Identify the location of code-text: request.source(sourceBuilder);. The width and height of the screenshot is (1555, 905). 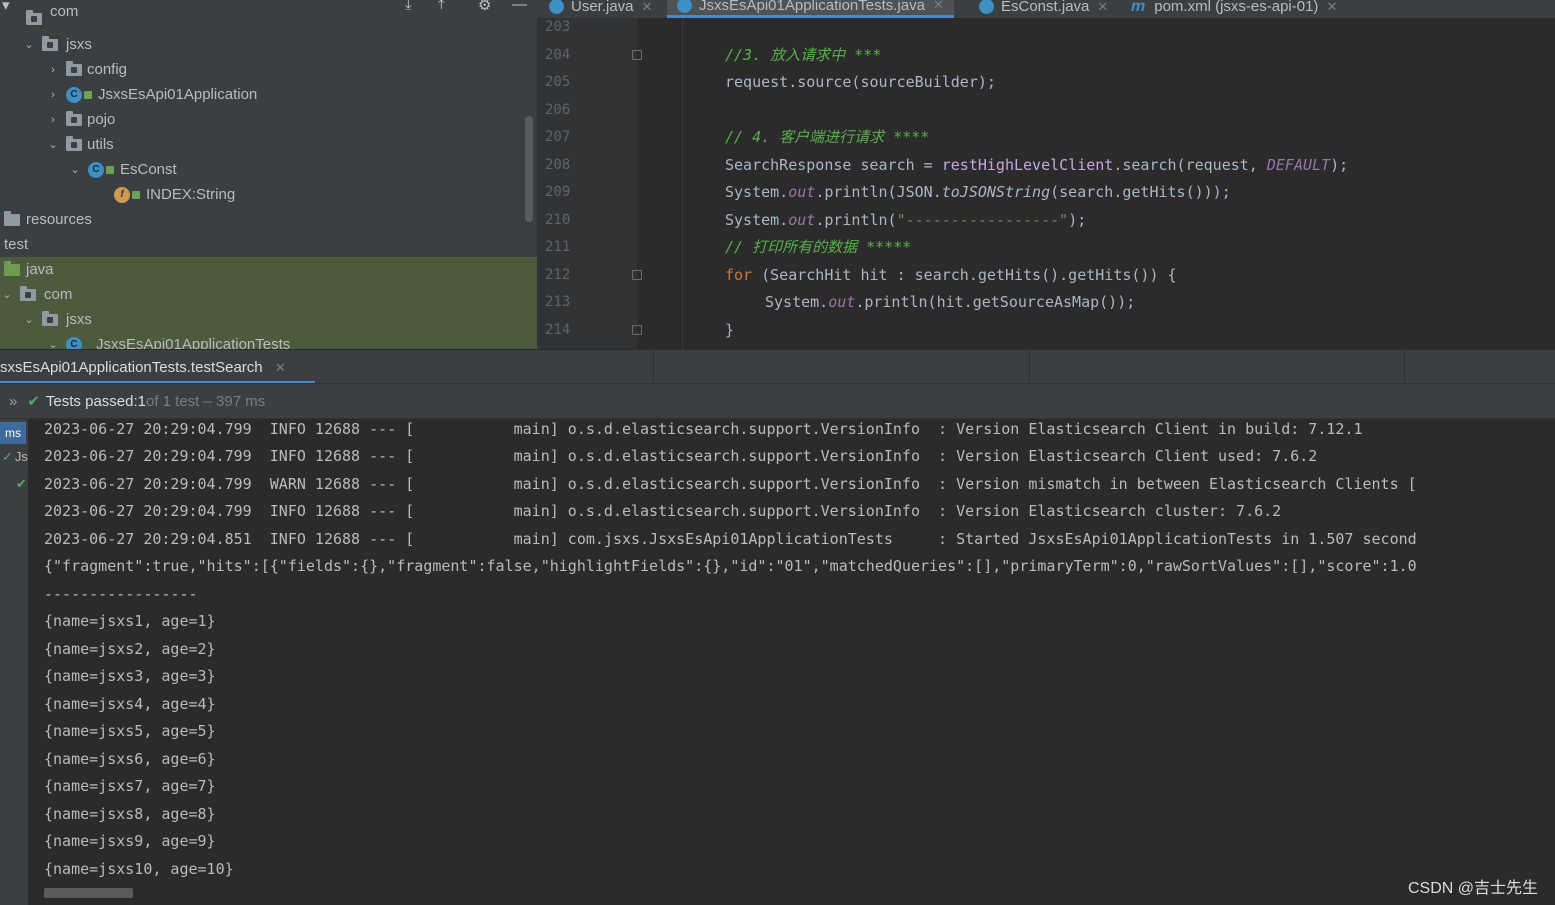
(860, 82).